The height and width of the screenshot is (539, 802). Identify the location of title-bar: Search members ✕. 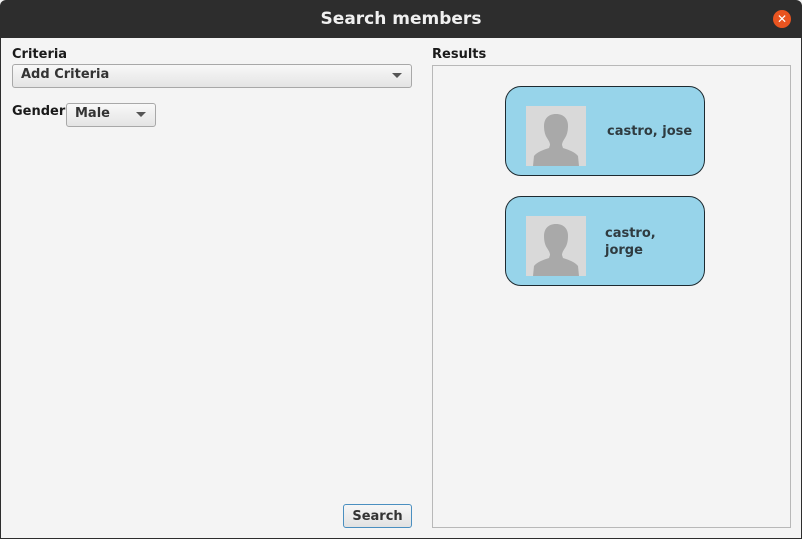
(401, 19).